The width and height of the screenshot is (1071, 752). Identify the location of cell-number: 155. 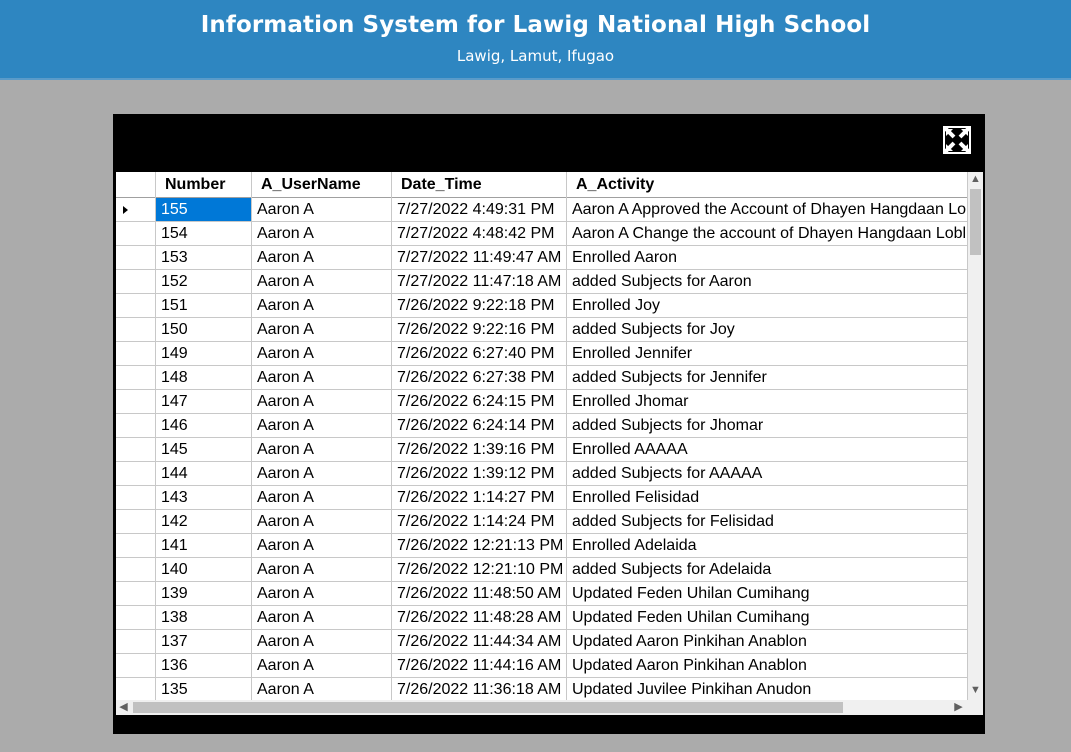
(204, 210).